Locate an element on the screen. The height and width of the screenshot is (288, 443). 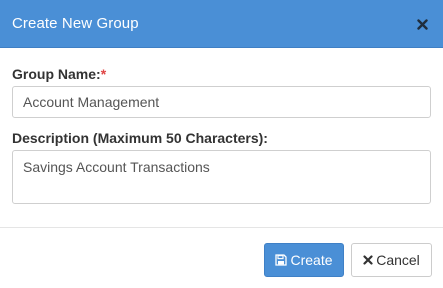
cancel-button: Cancel is located at coordinates (391, 260).